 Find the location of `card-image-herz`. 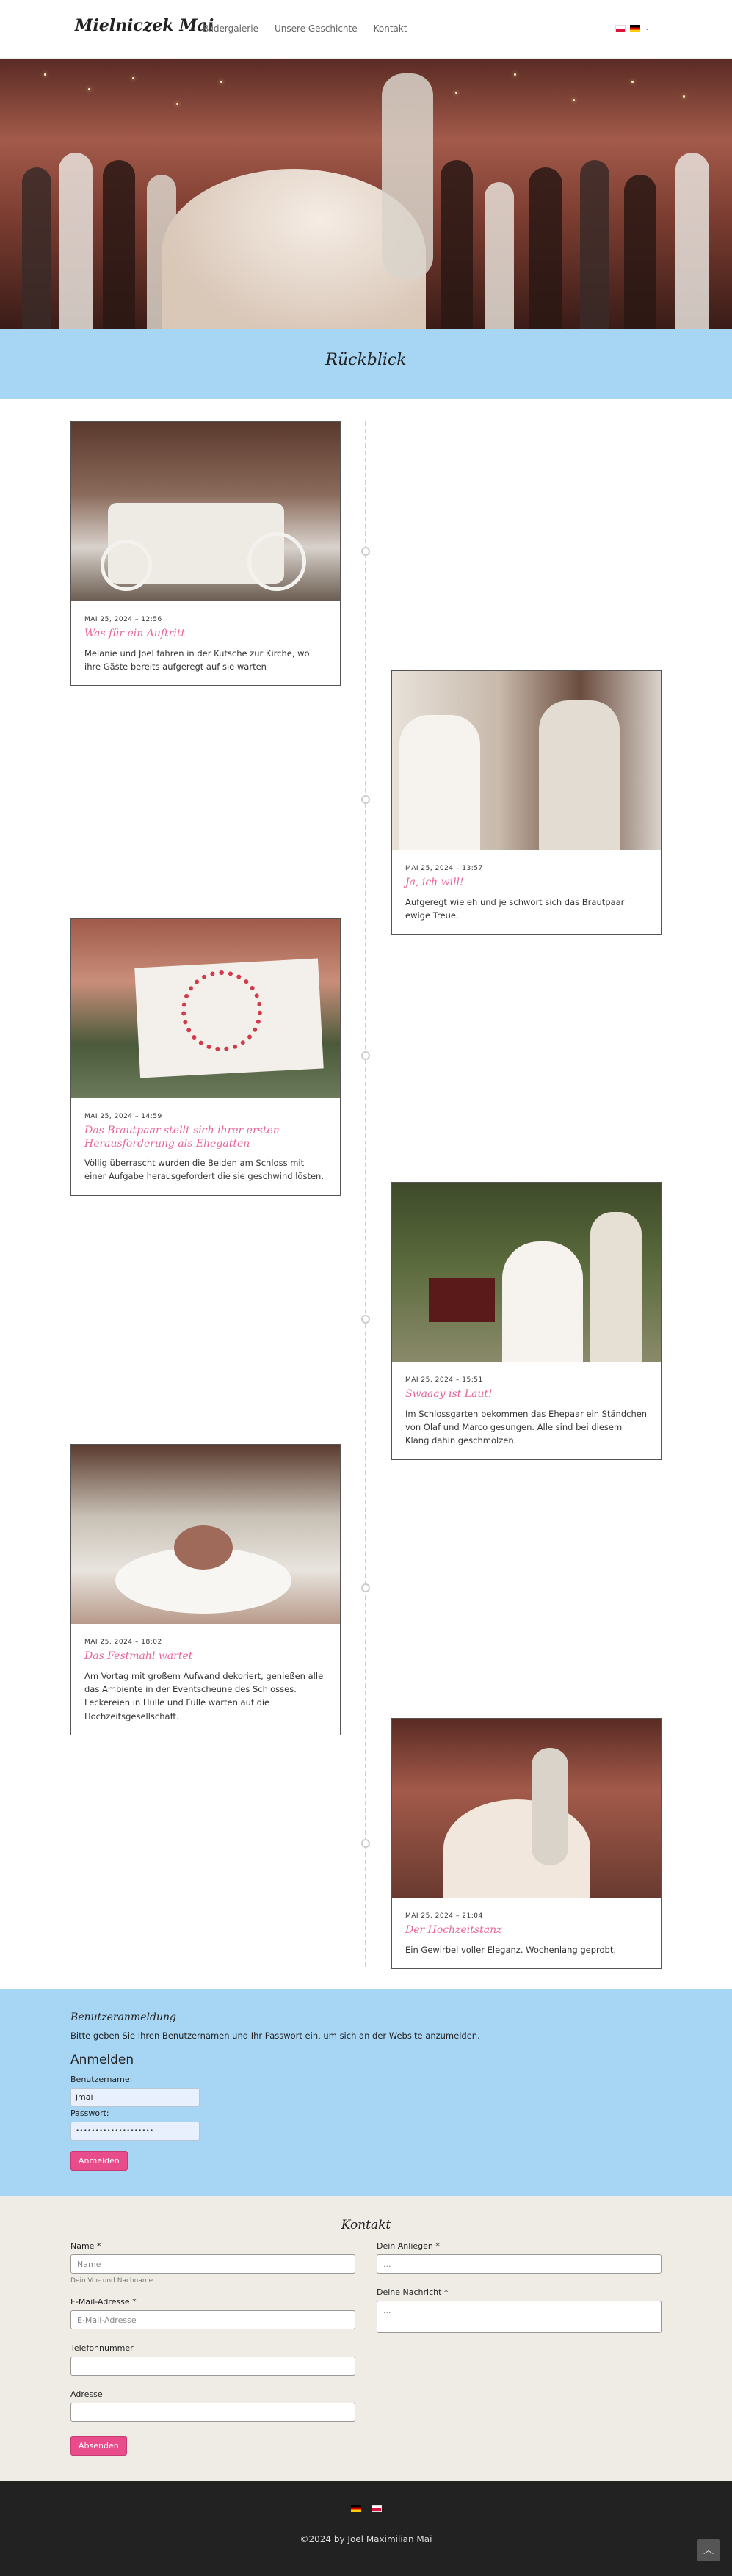

card-image-herz is located at coordinates (205, 1009).